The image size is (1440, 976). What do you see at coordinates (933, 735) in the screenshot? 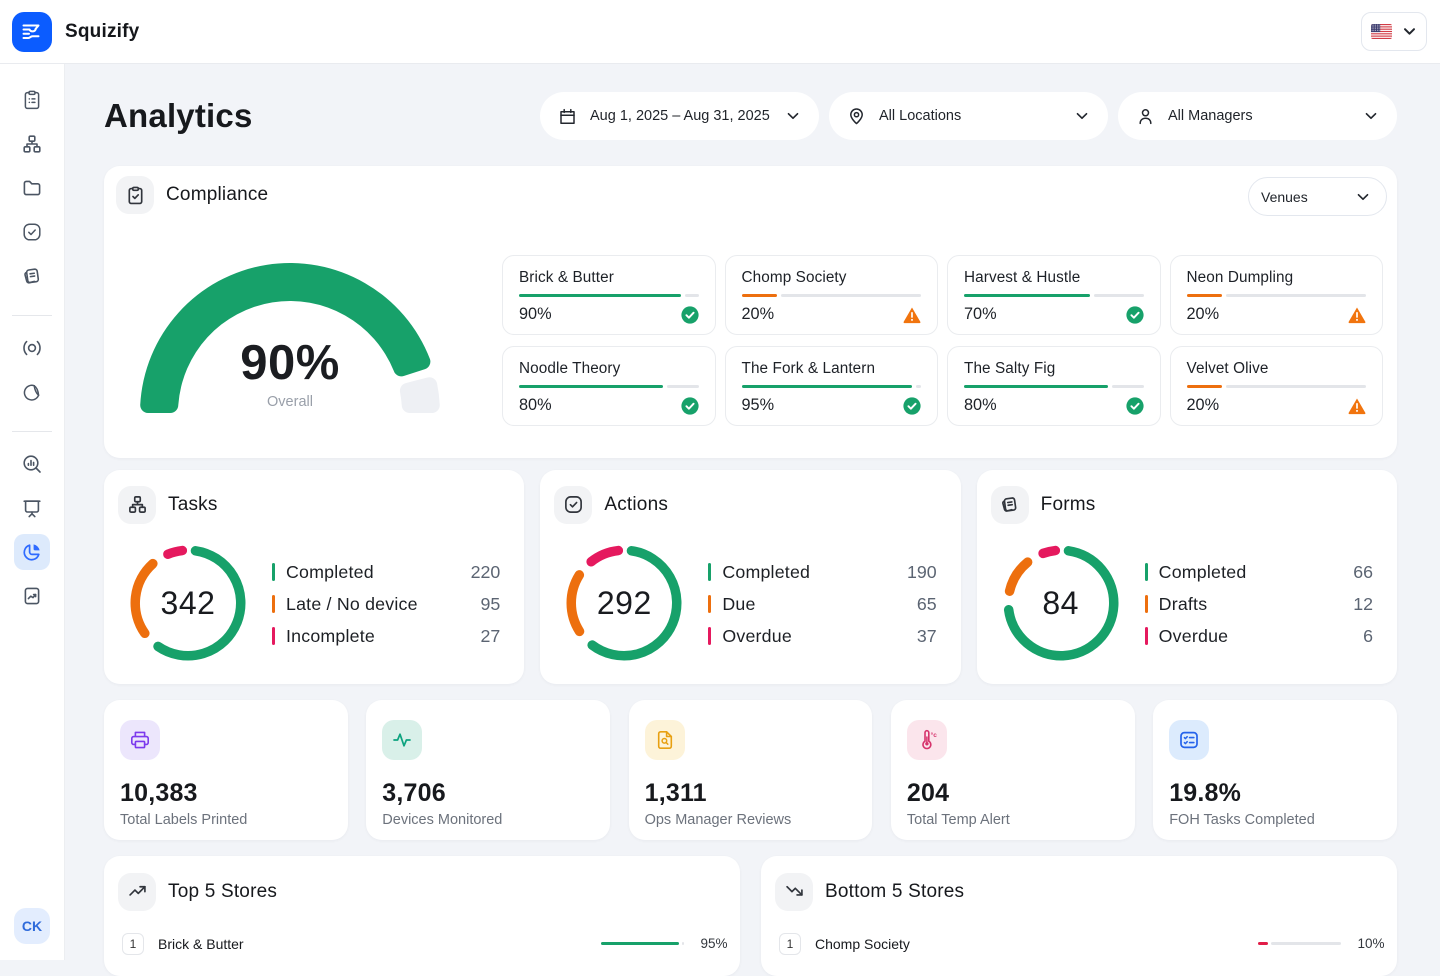
I see `svg-text: °c` at bounding box center [933, 735].